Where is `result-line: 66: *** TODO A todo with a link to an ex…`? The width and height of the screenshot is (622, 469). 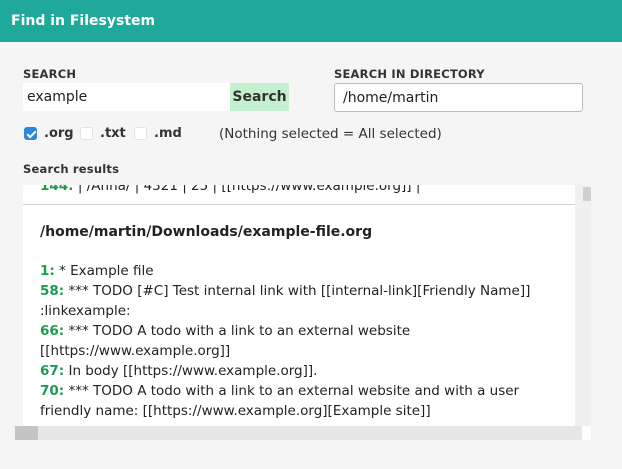 result-line: 66: *** TODO A todo with a link to an ex… is located at coordinates (299, 341).